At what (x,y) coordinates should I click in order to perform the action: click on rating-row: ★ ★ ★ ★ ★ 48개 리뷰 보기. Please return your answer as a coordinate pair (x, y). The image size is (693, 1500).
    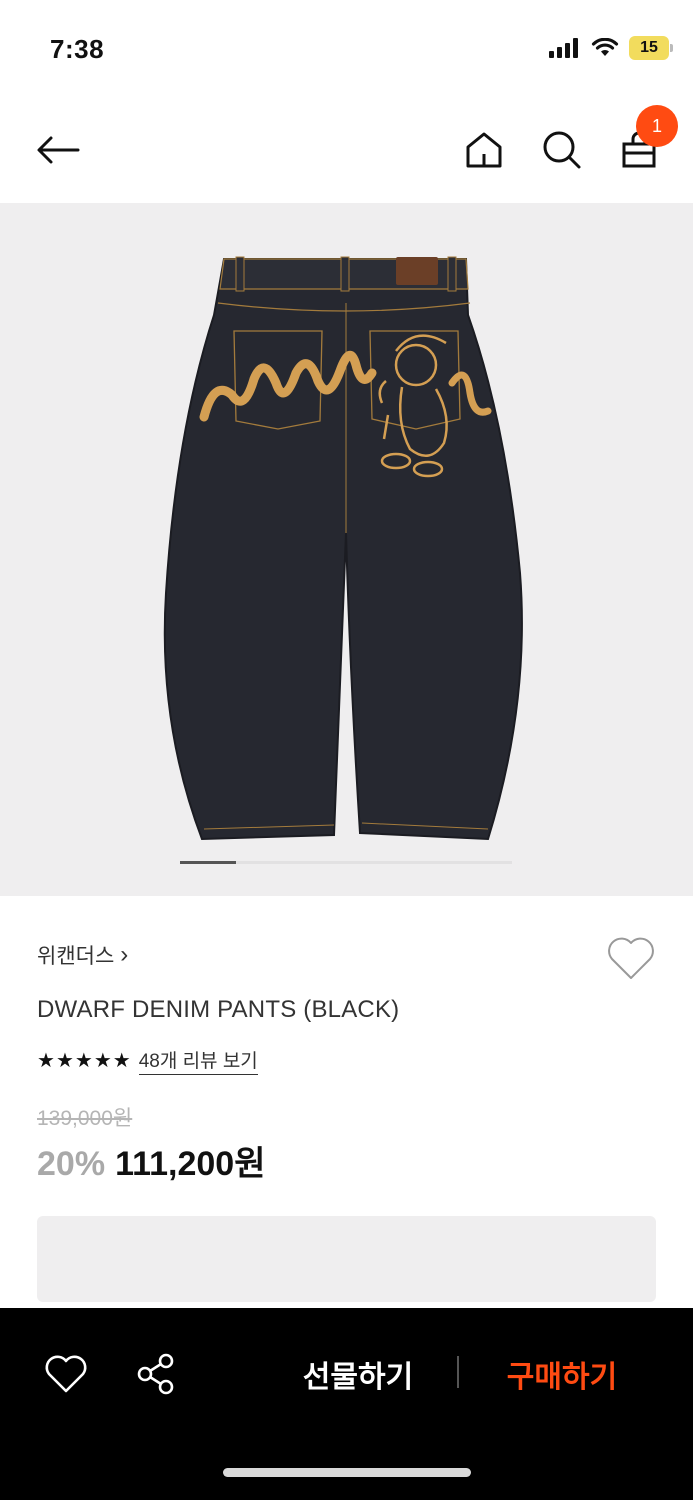
    Looking at the image, I should click on (147, 1060).